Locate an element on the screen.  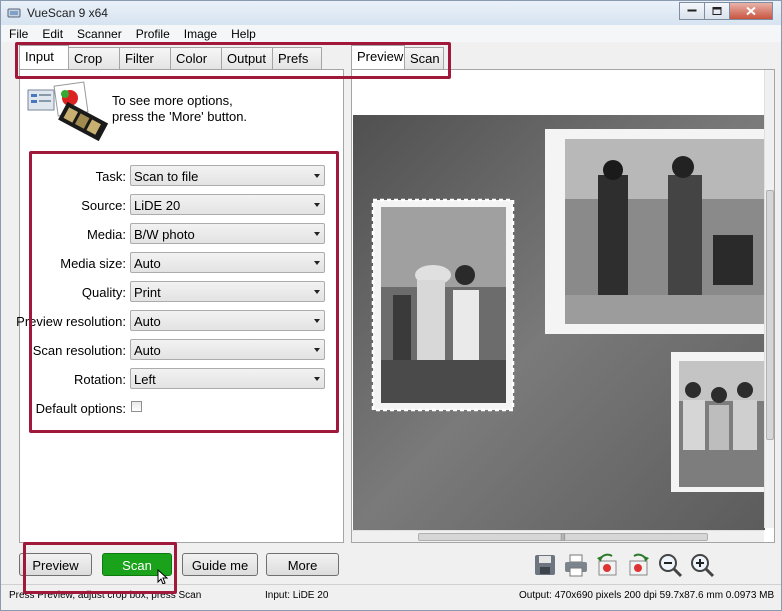
source-row: Source: LiDE 20 is located at coordinates (182, 205).